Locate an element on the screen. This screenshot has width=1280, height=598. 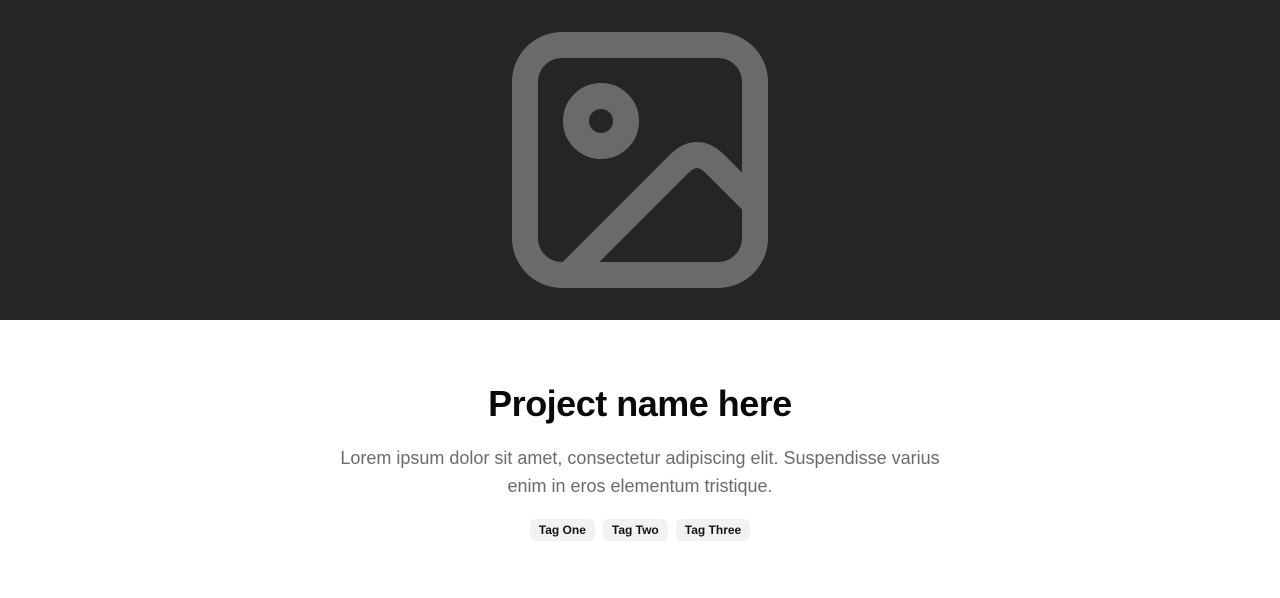
project-title: Project name here is located at coordinates (640, 403).